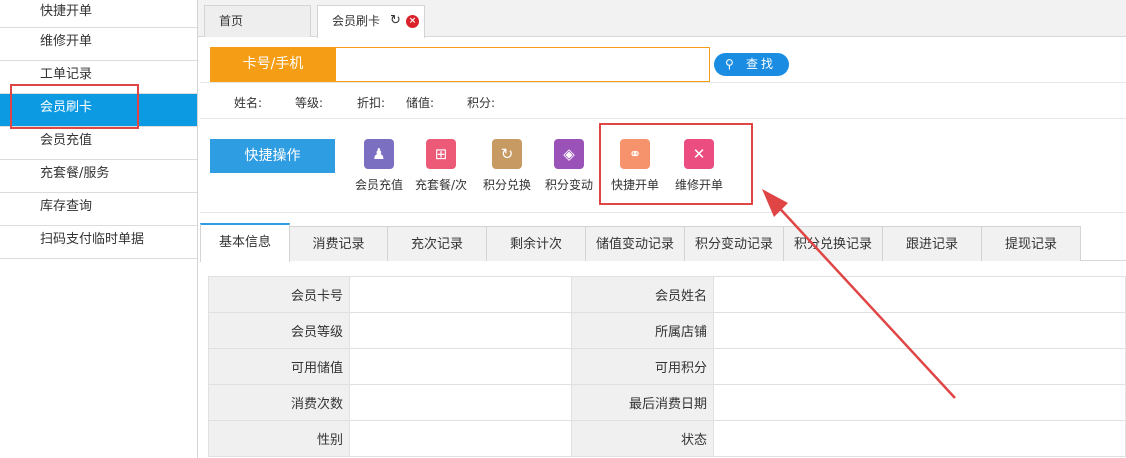 Image resolution: width=1126 pixels, height=458 pixels. What do you see at coordinates (441, 154) in the screenshot?
I see `package-icon: ⊞` at bounding box center [441, 154].